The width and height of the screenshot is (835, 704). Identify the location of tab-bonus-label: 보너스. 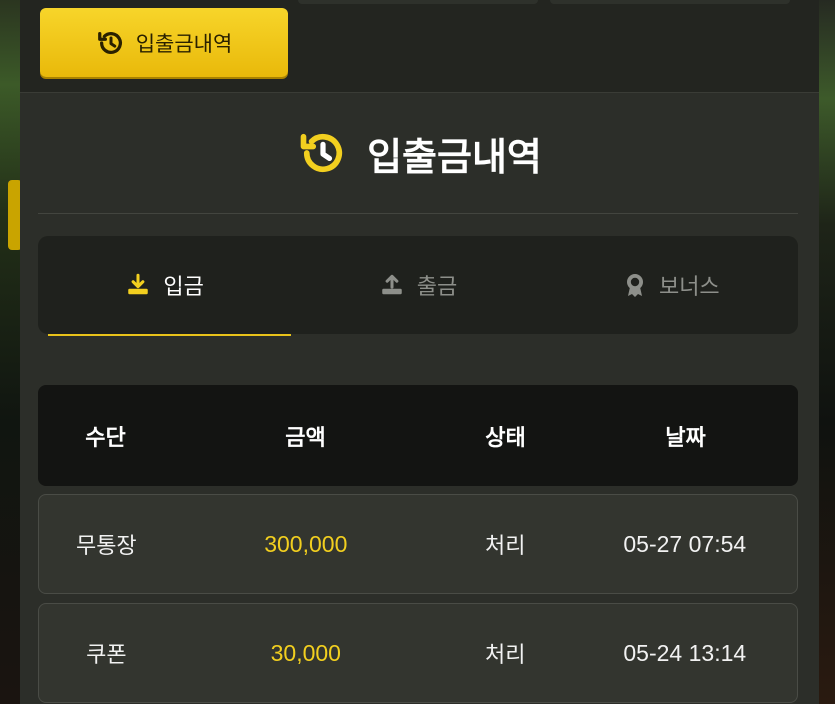
(689, 287).